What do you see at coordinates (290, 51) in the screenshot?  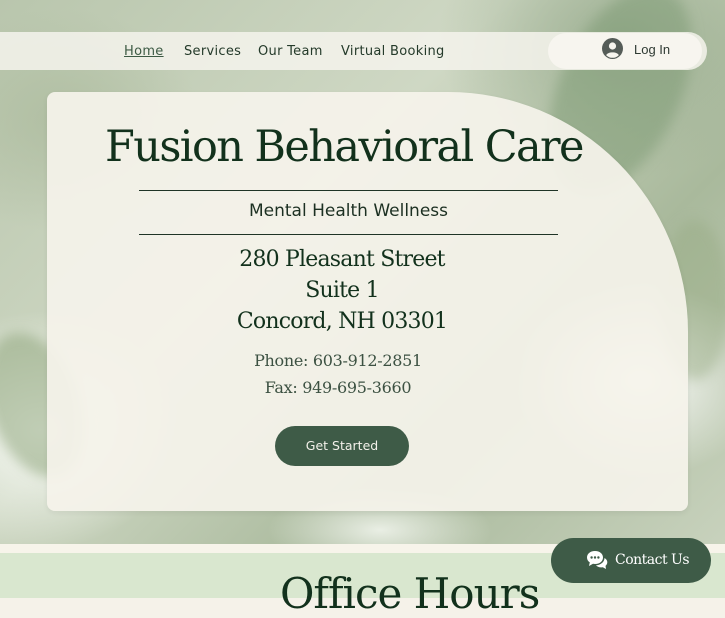 I see `nav-our-team-link: Our Team` at bounding box center [290, 51].